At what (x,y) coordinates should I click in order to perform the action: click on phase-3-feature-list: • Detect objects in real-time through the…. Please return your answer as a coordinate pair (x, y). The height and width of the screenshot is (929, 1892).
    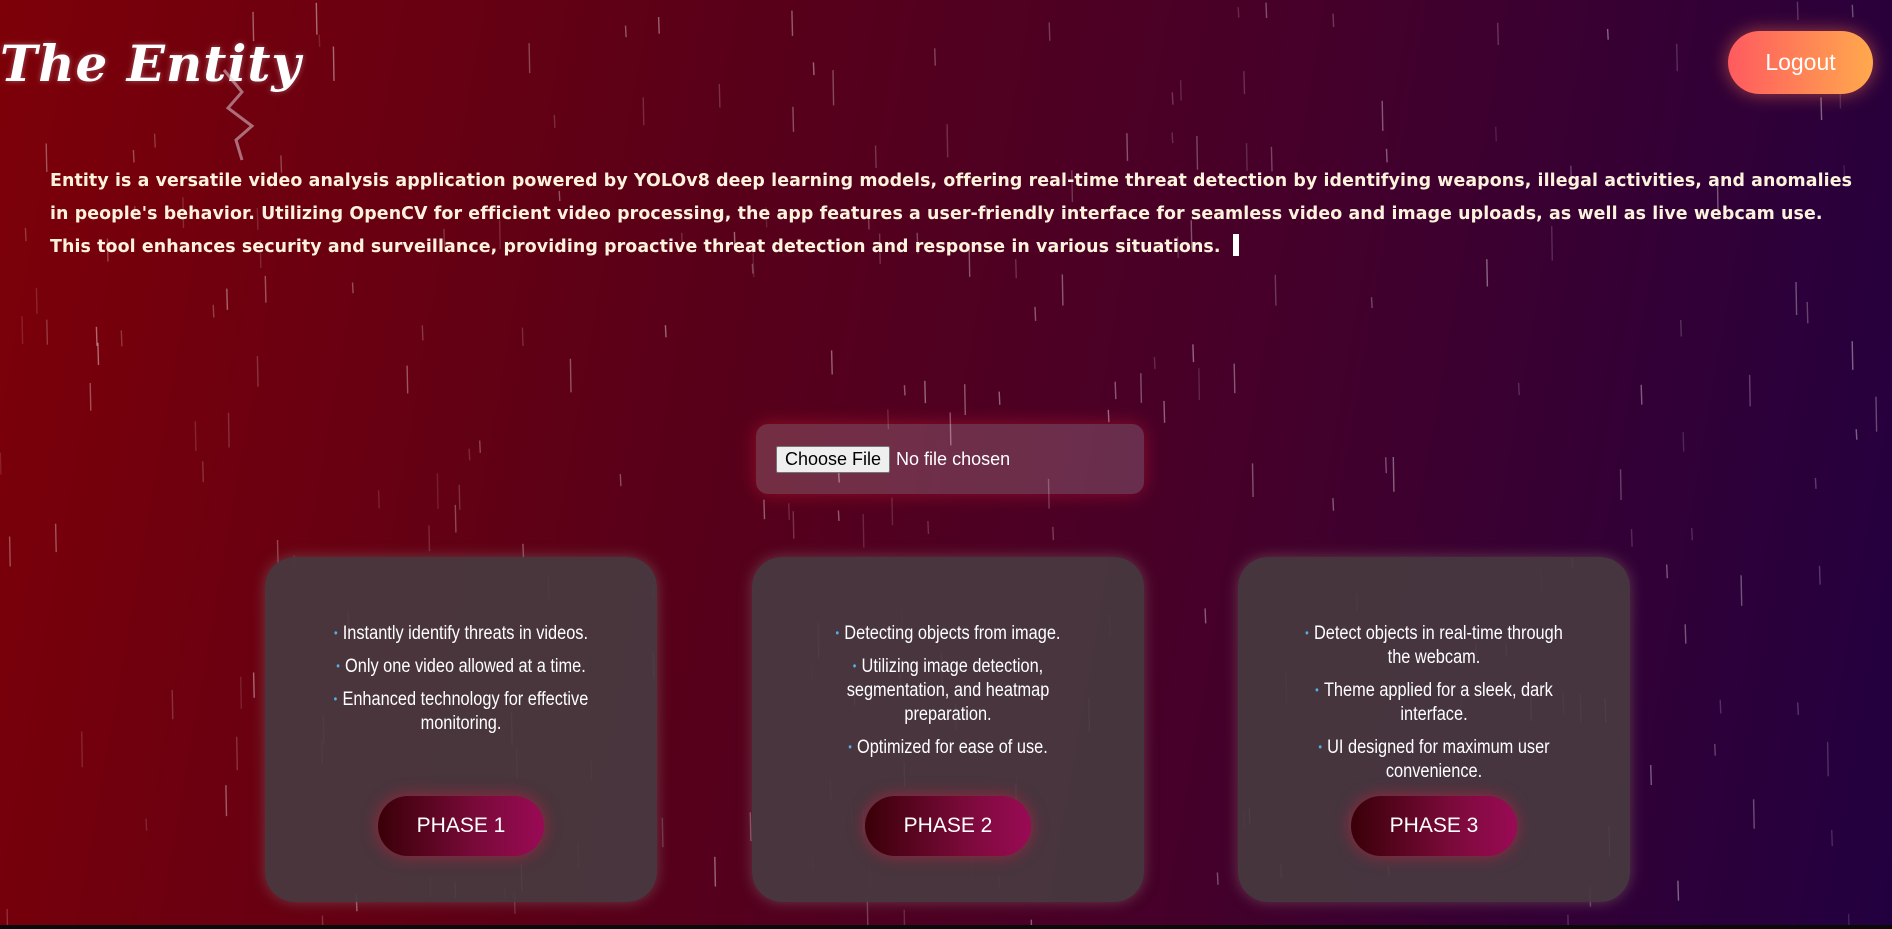
    Looking at the image, I should click on (1434, 706).